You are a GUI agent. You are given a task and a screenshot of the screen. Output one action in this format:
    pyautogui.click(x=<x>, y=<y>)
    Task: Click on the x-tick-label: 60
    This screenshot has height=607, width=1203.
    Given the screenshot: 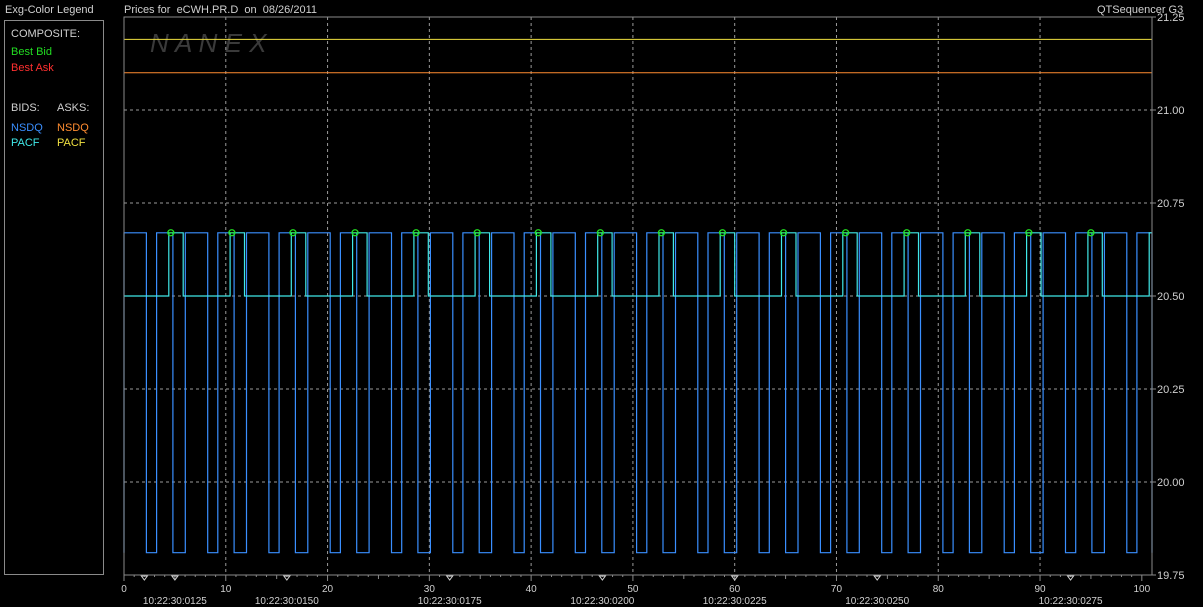 What is the action you would take?
    pyautogui.click(x=735, y=589)
    